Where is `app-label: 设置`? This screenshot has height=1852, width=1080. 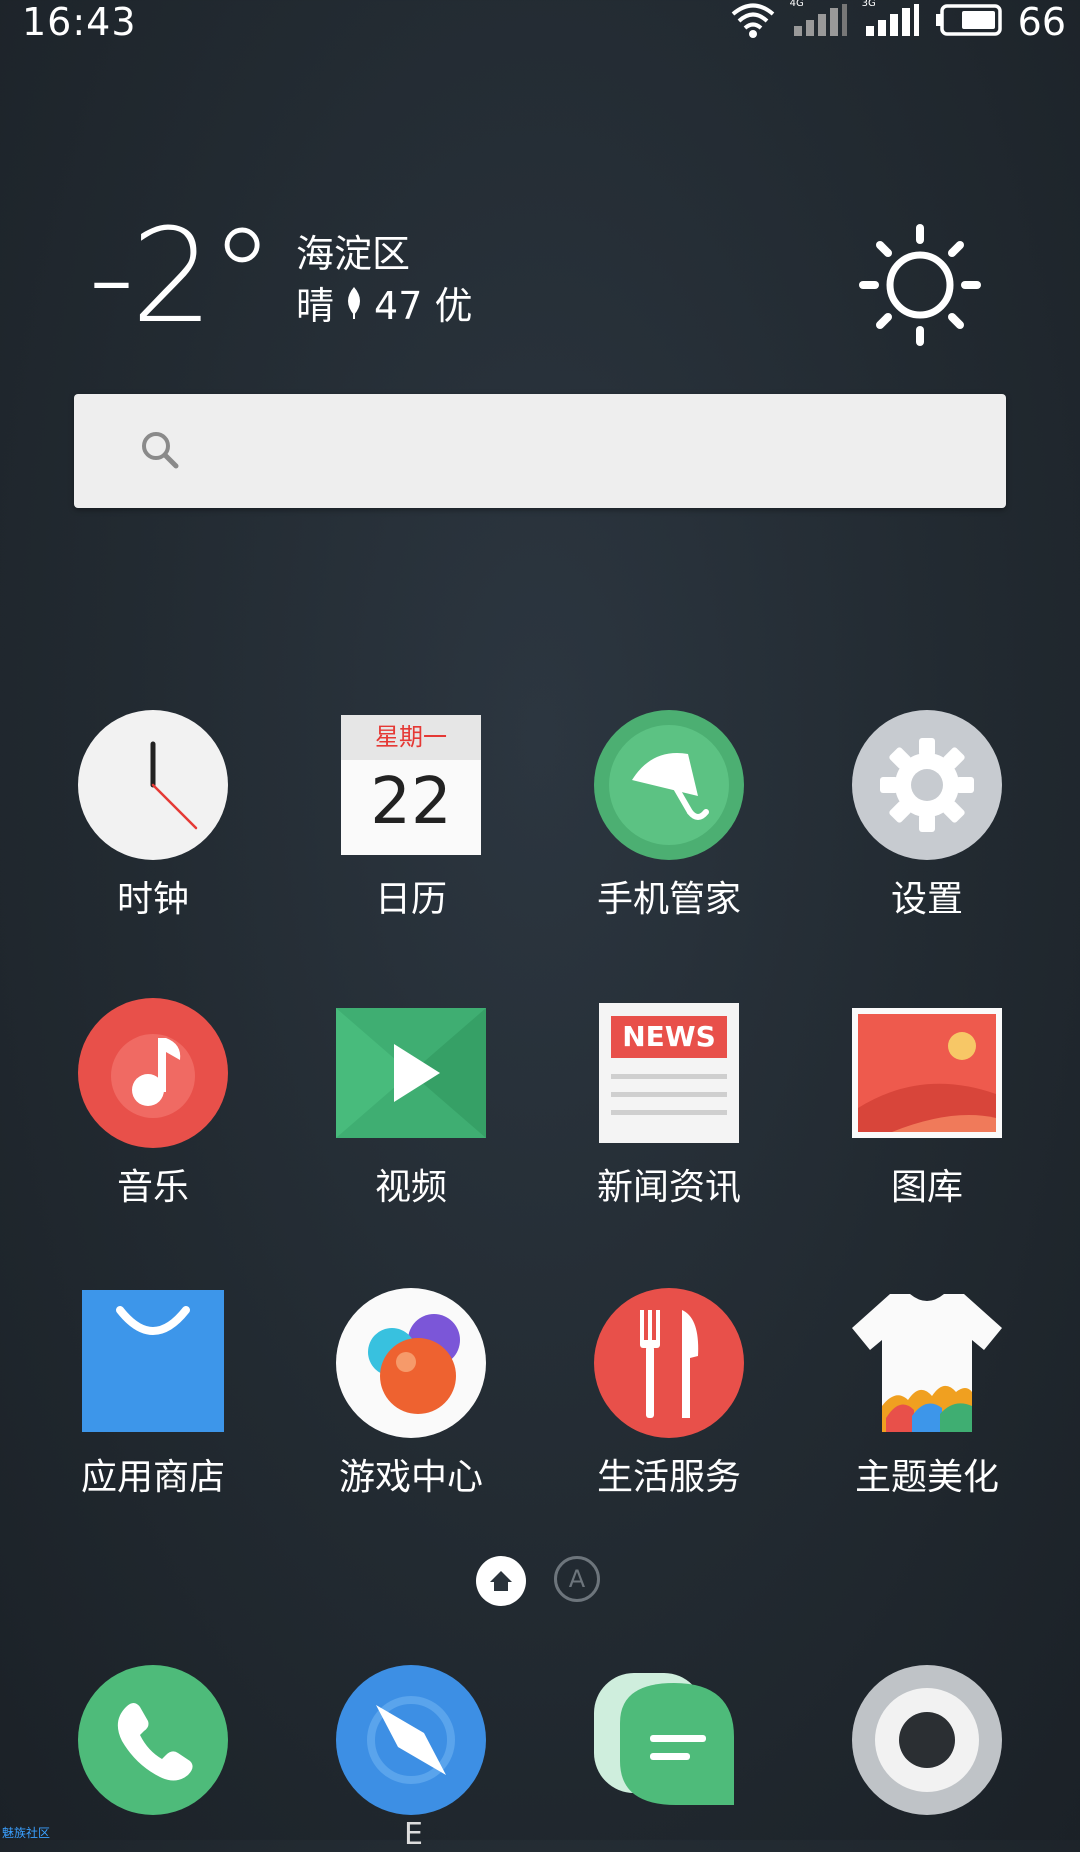 app-label: 设置 is located at coordinates (926, 899).